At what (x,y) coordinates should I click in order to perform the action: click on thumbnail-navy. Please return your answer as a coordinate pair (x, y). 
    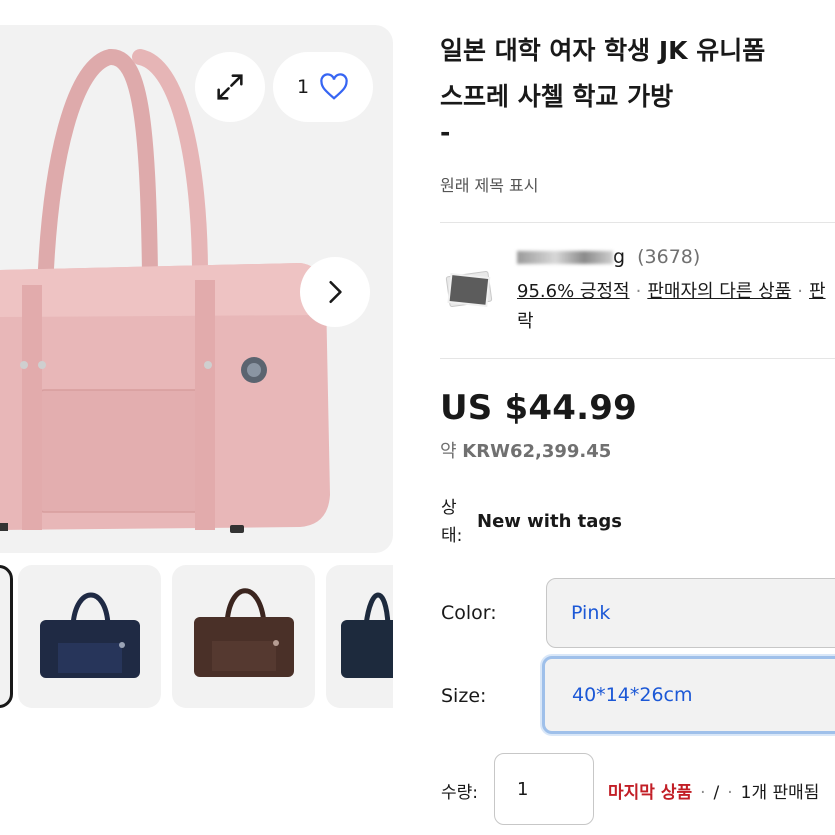
    Looking at the image, I should click on (89, 636).